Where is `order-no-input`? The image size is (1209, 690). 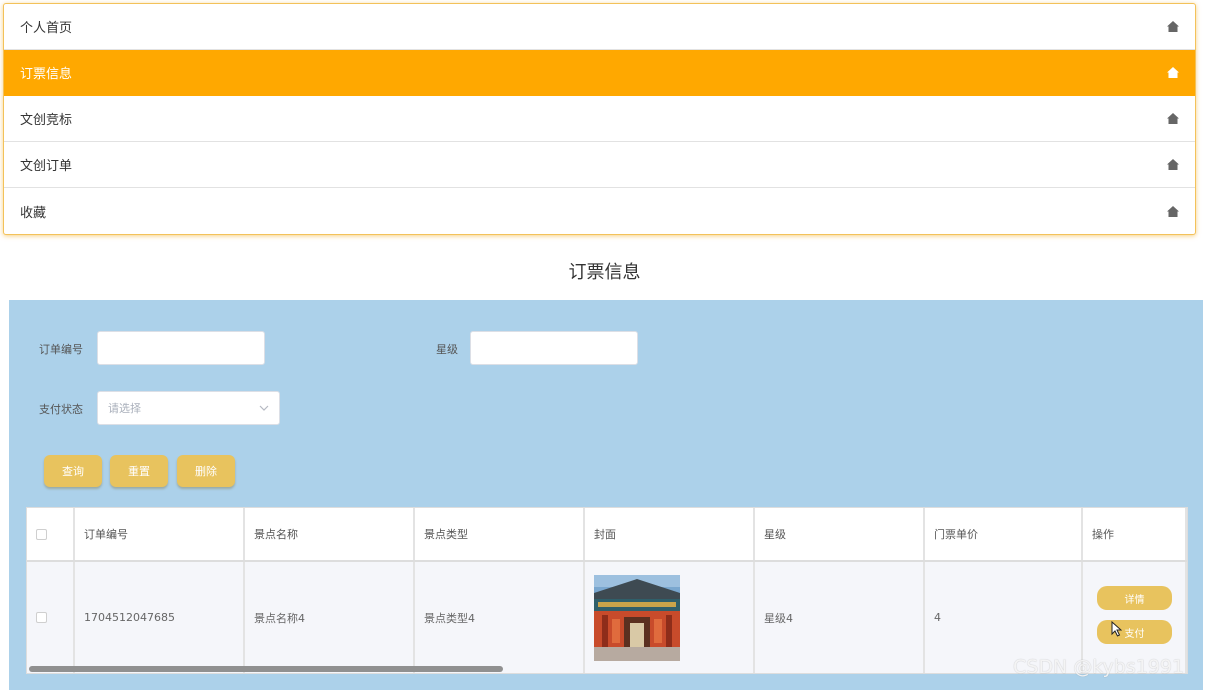
order-no-input is located at coordinates (181, 348).